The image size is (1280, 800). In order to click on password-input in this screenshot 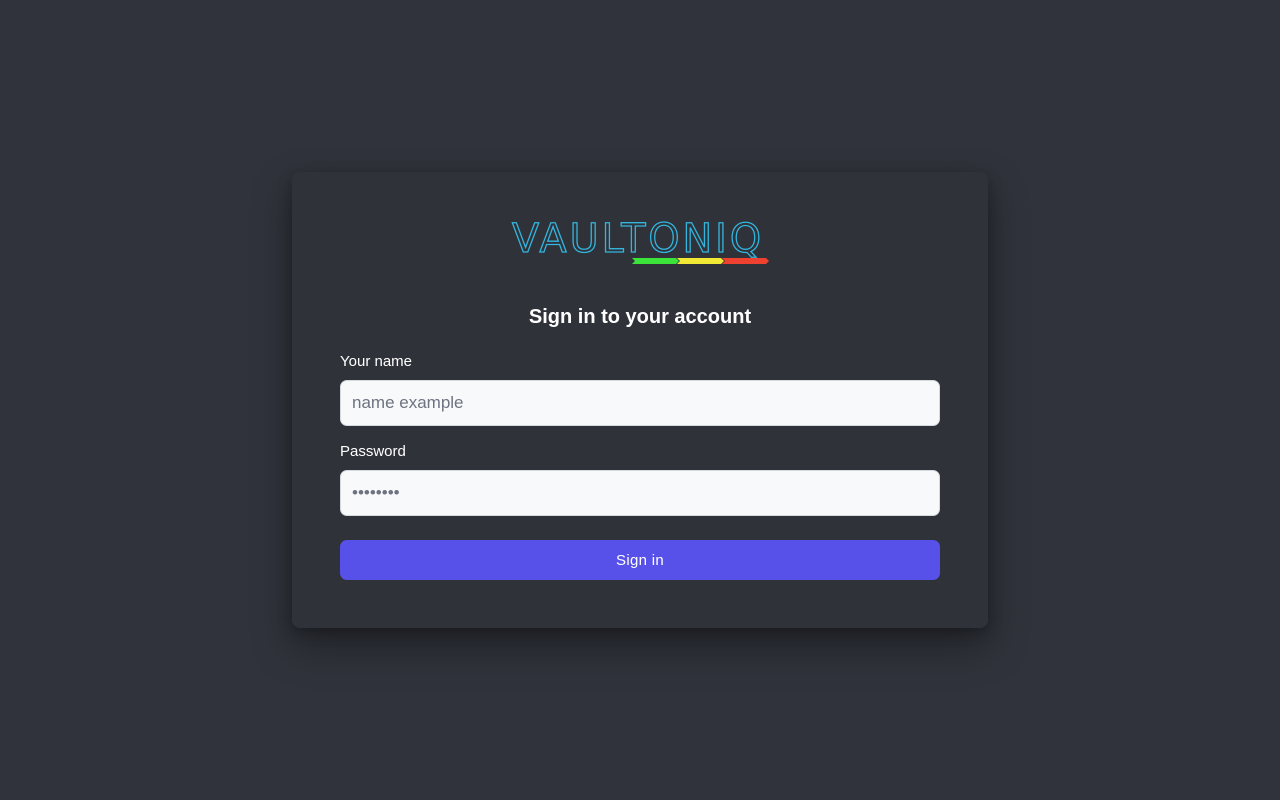, I will do `click(640, 493)`.